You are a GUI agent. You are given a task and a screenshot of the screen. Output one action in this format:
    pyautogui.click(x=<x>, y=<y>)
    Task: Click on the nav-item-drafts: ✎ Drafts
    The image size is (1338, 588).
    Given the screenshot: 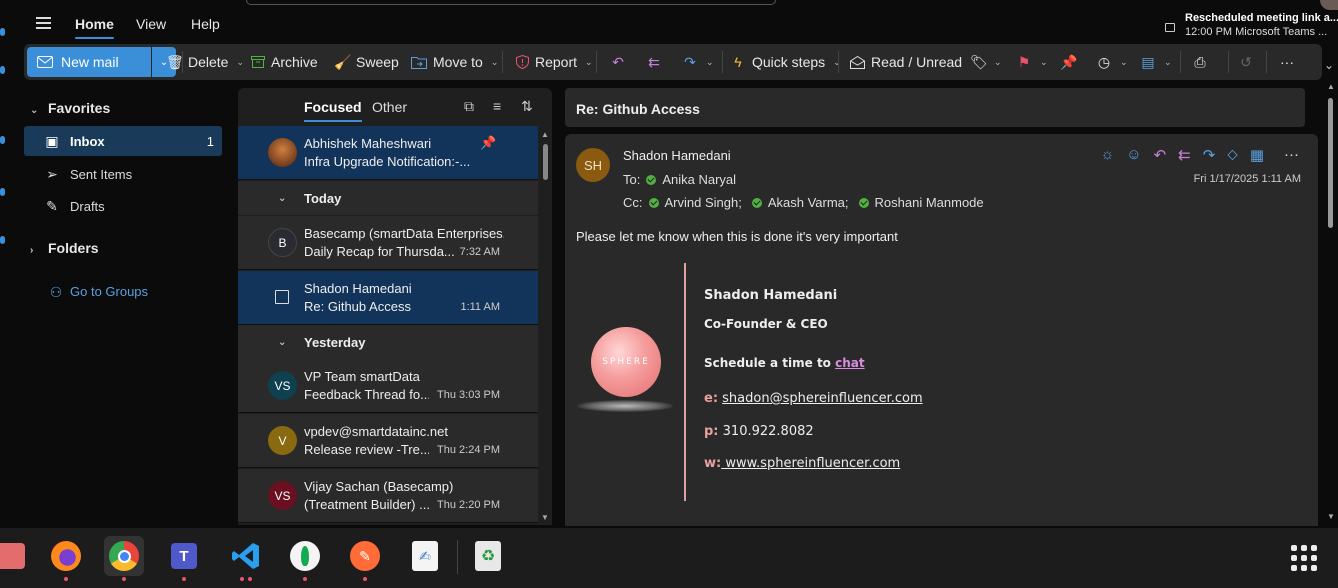 What is the action you would take?
    pyautogui.click(x=123, y=206)
    